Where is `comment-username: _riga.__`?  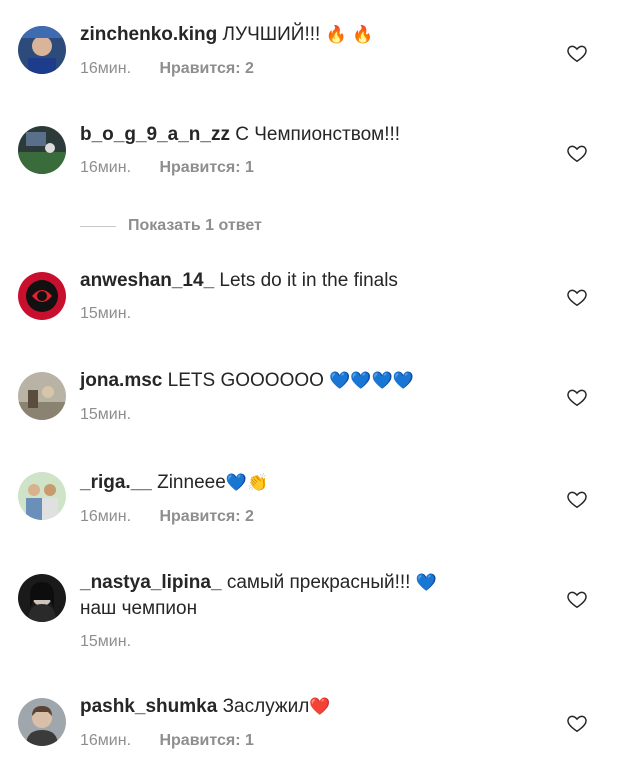
comment-username: _riga.__ is located at coordinates (116, 482).